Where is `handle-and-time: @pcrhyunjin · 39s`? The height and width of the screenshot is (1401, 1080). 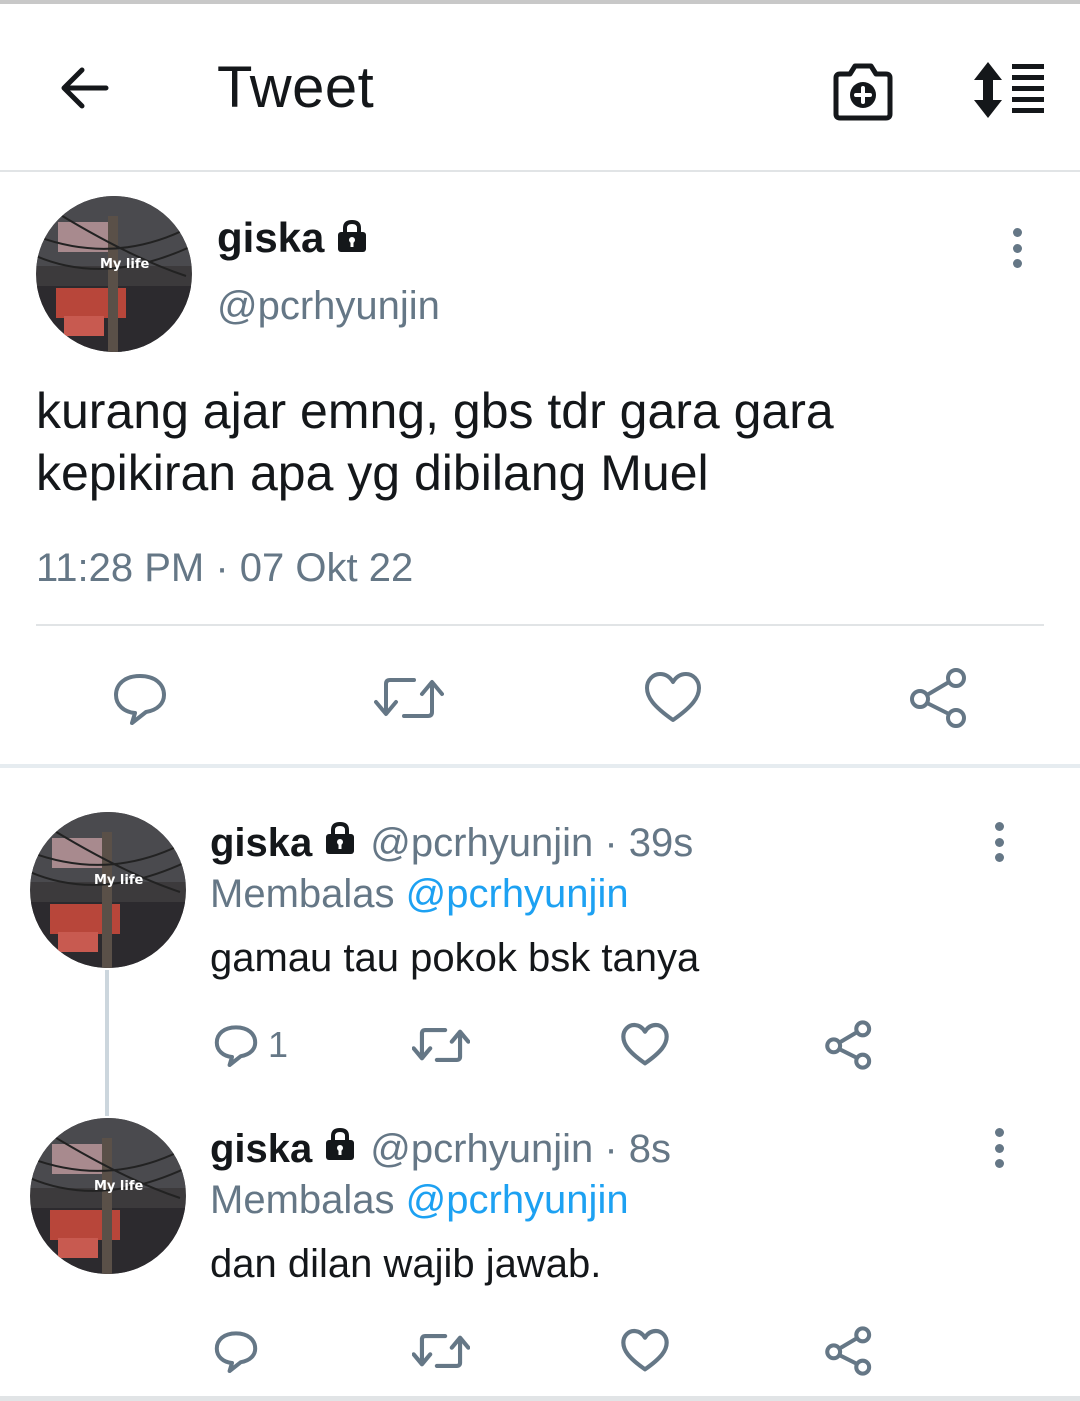 handle-and-time: @pcrhyunjin · 39s is located at coordinates (532, 842).